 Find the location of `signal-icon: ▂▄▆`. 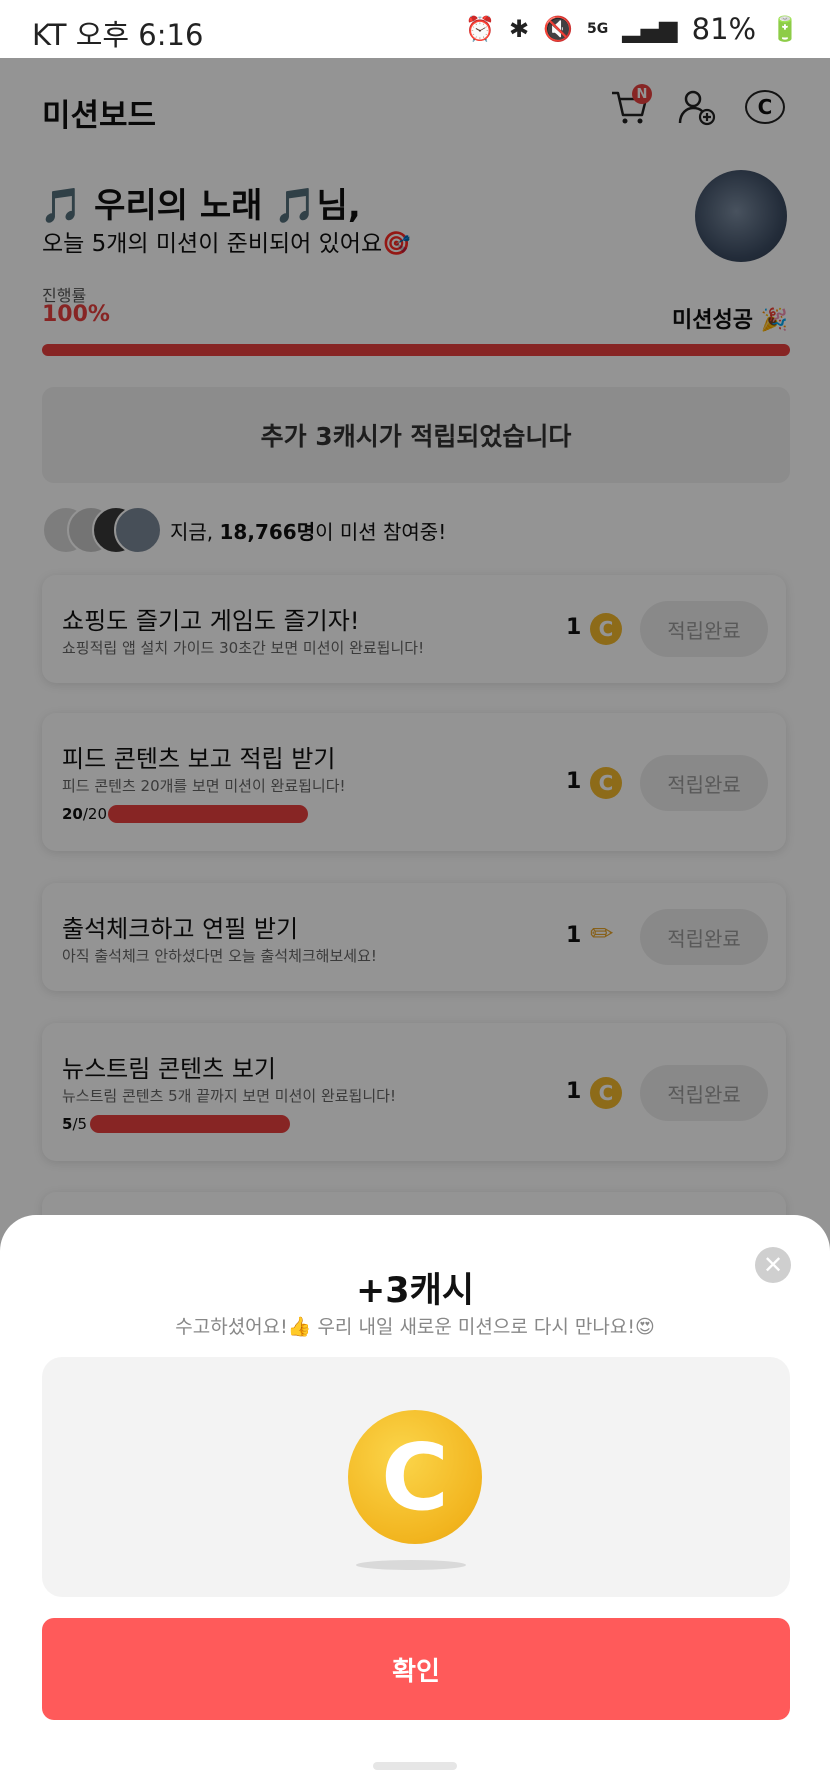

signal-icon: ▂▄▆ is located at coordinates (650, 29).